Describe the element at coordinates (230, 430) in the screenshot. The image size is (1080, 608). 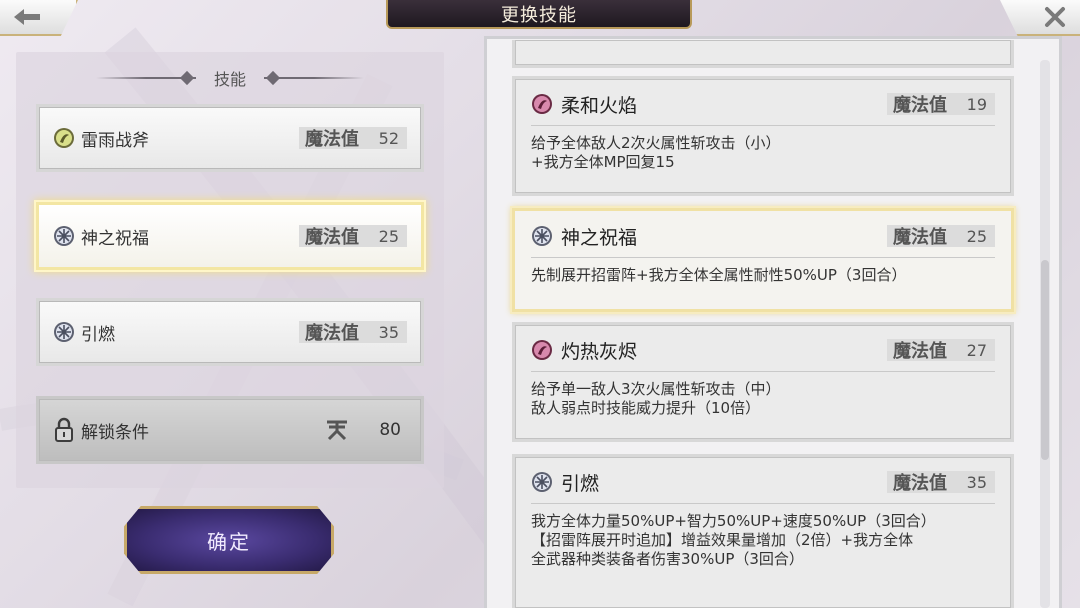
I see `locked-skill-slot: 解锁条件 80` at that location.